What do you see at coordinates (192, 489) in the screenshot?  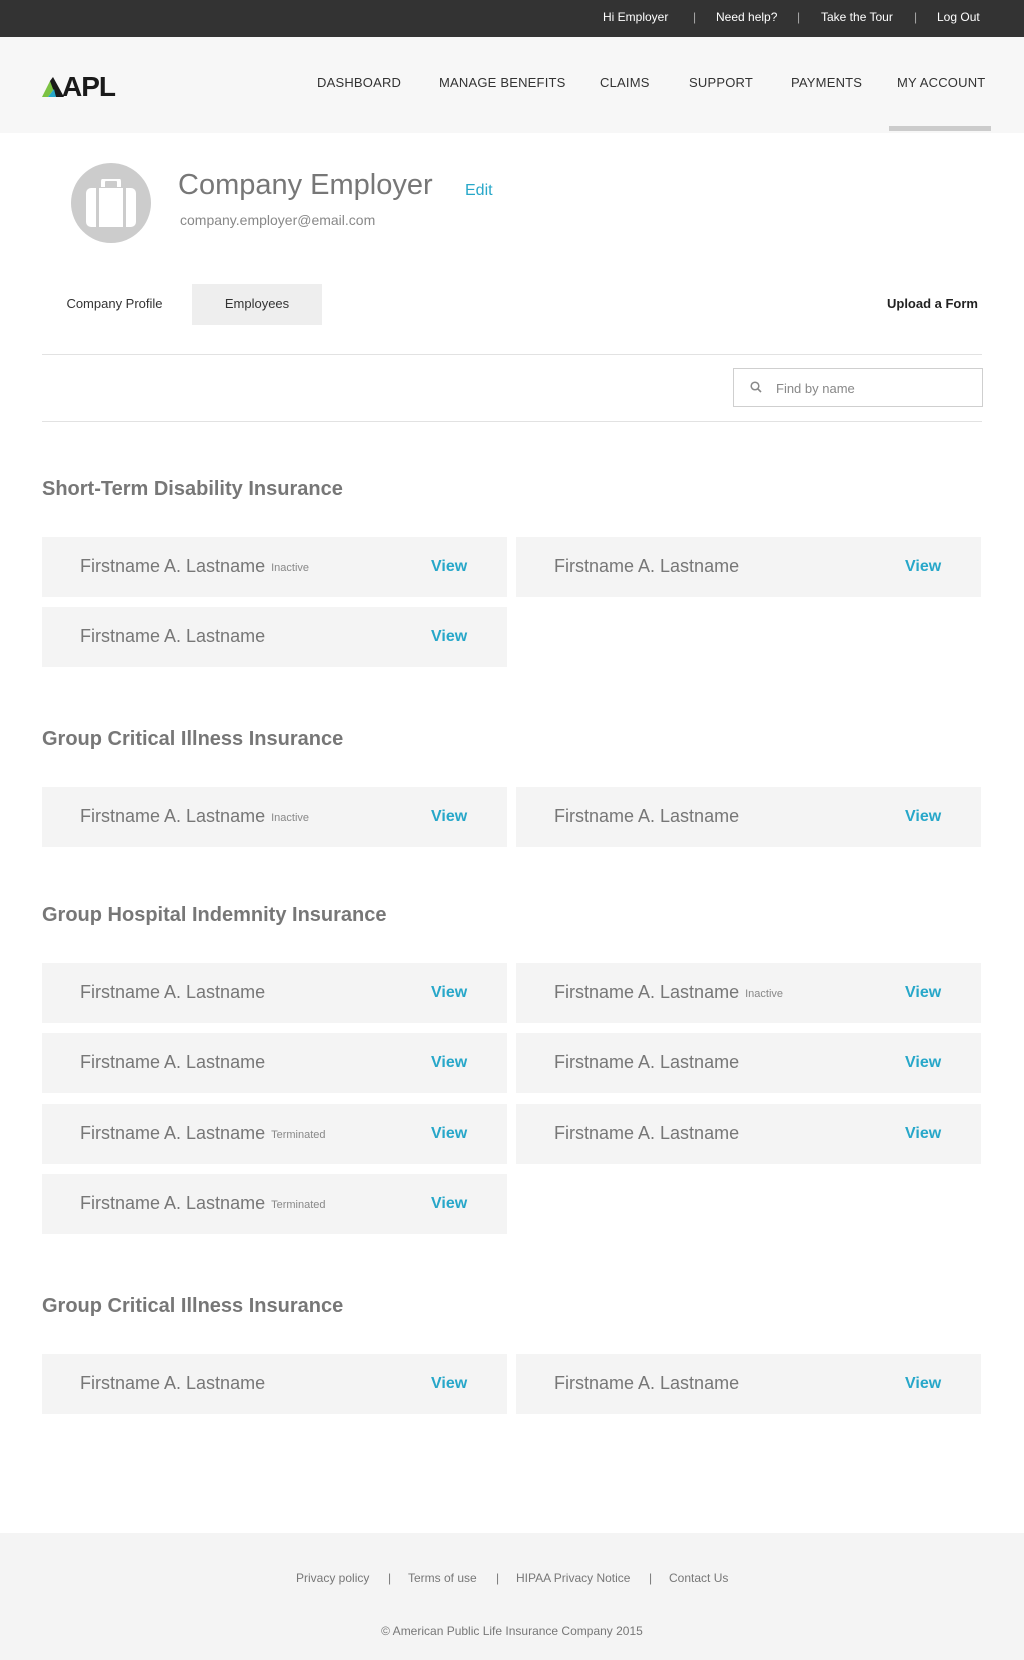 I see `section-title: Short-Term Disability Insurance` at bounding box center [192, 489].